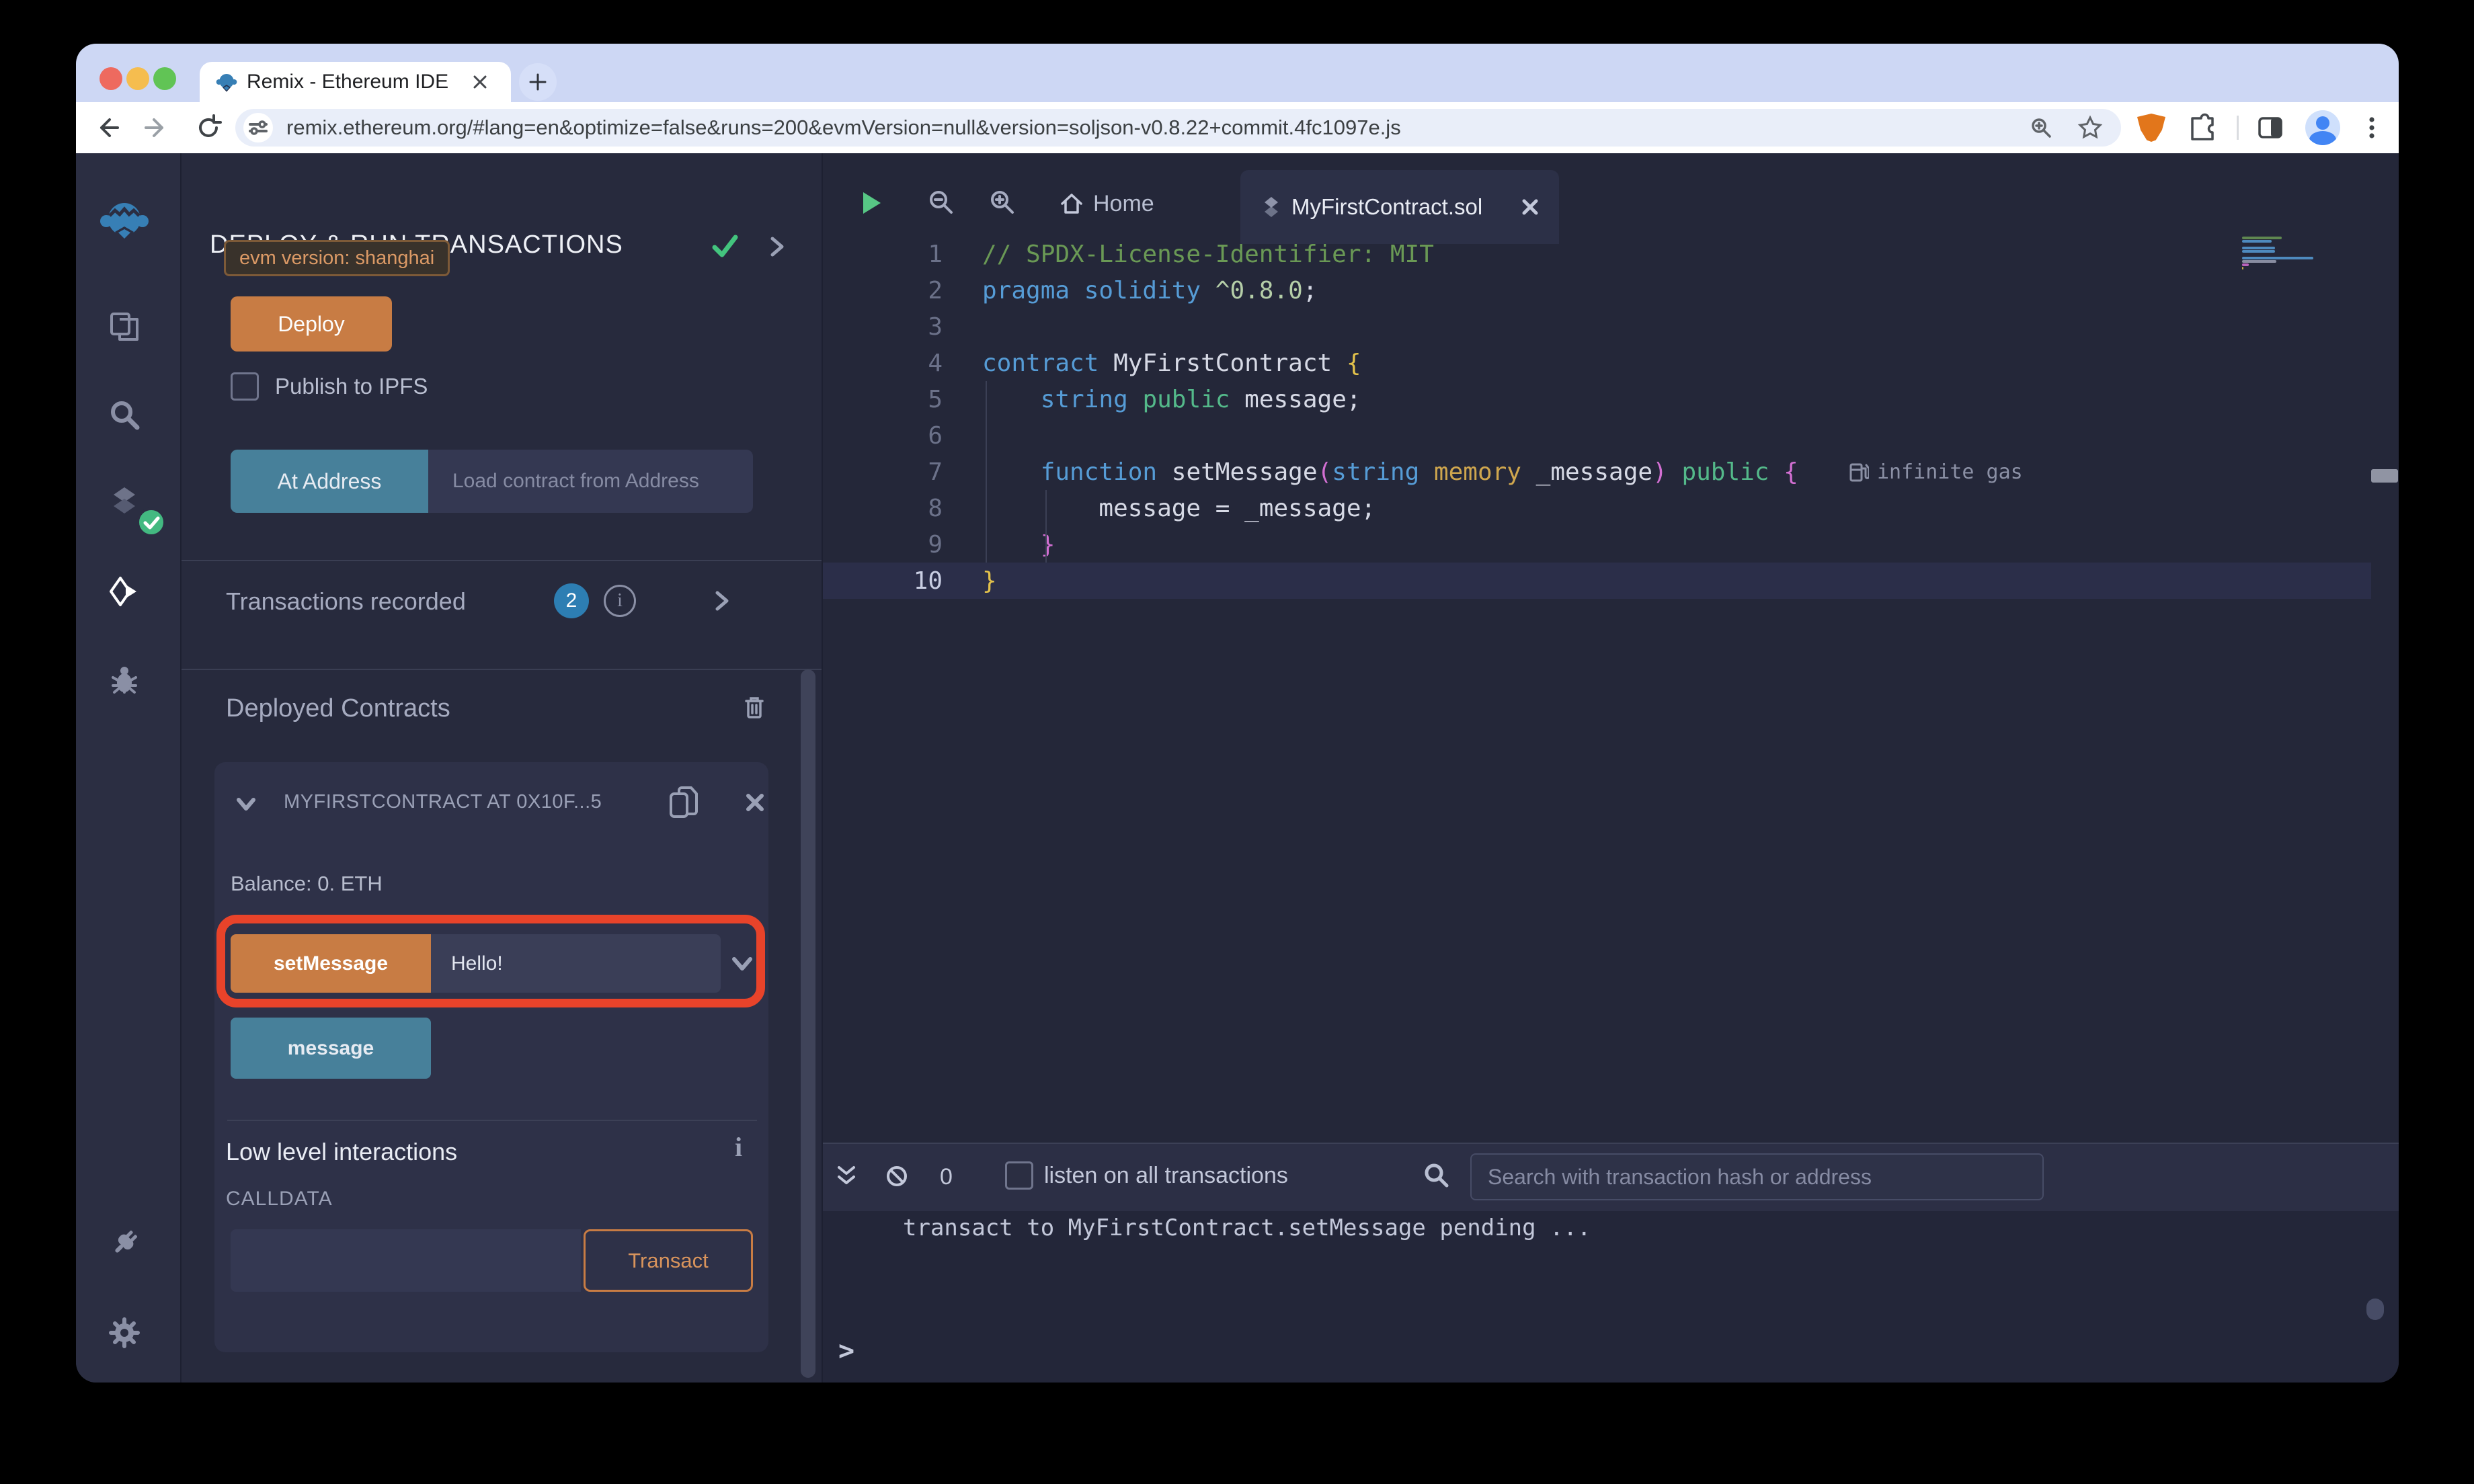 Image resolution: width=2474 pixels, height=1484 pixels. I want to click on profile-avatar, so click(2322, 127).